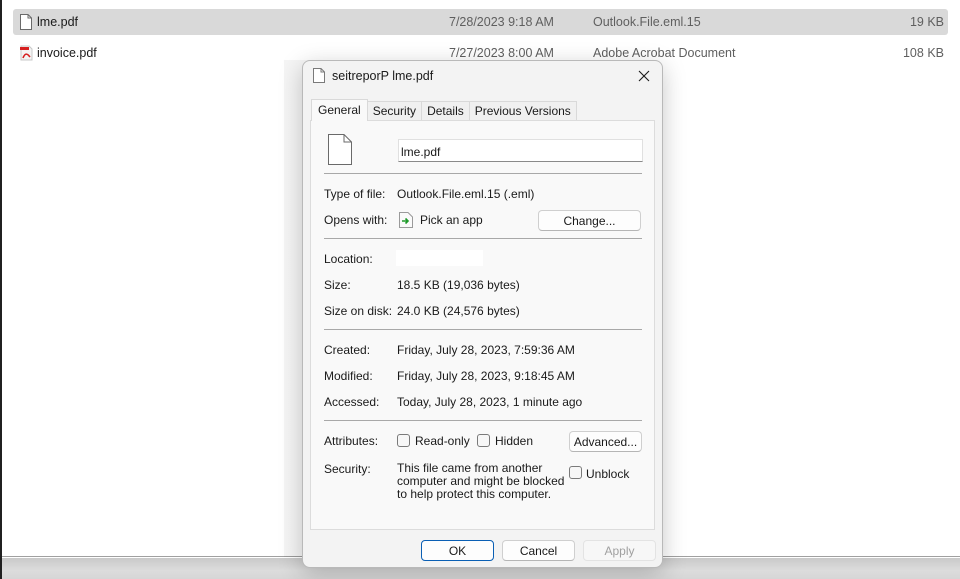 This screenshot has height=579, width=960. I want to click on type-value: Outlook.File.eml.15 (.eml), so click(466, 194).